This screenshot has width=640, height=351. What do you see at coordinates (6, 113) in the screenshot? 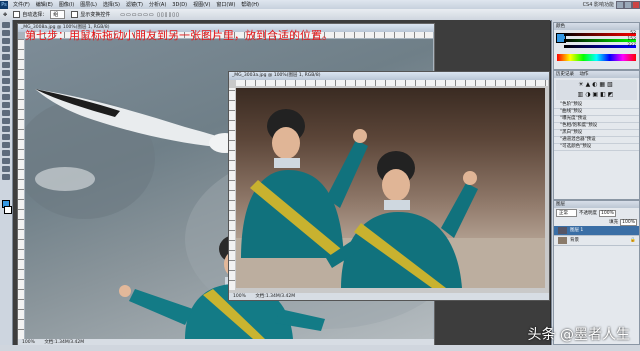
I see `gradient-tool-icon` at bounding box center [6, 113].